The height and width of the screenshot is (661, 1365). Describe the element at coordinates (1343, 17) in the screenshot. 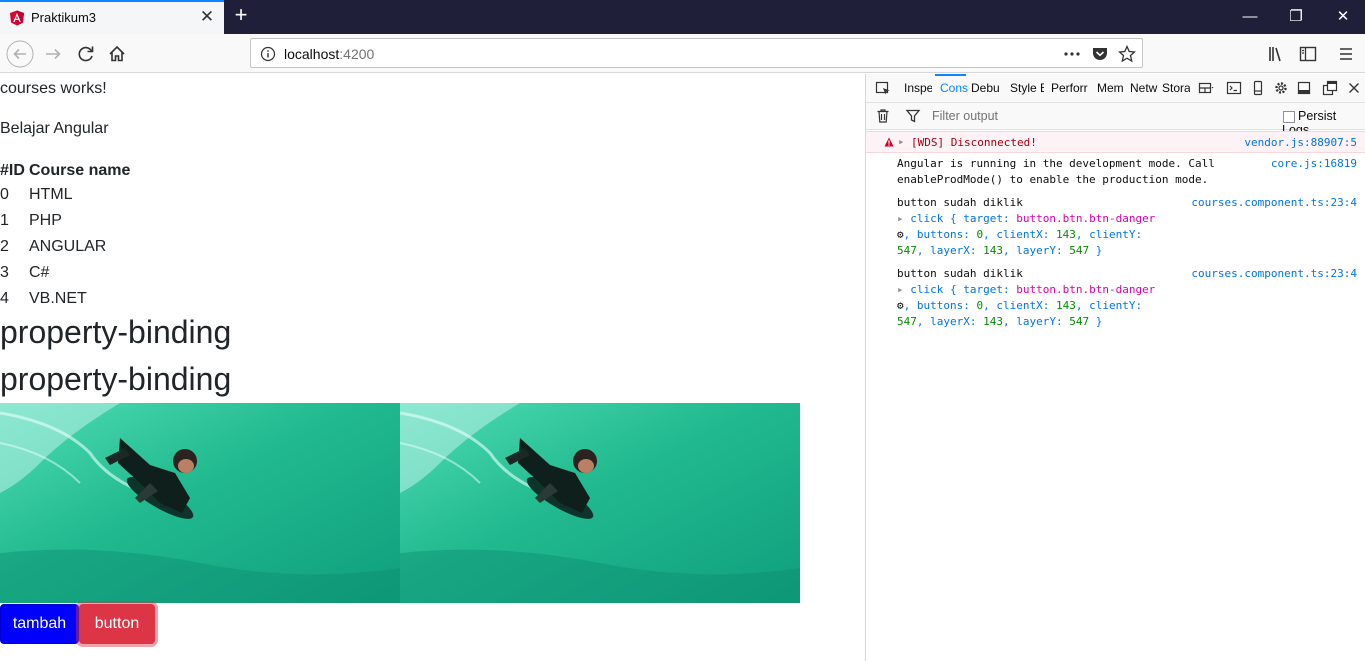

I see `window-close-button: ✕` at that location.